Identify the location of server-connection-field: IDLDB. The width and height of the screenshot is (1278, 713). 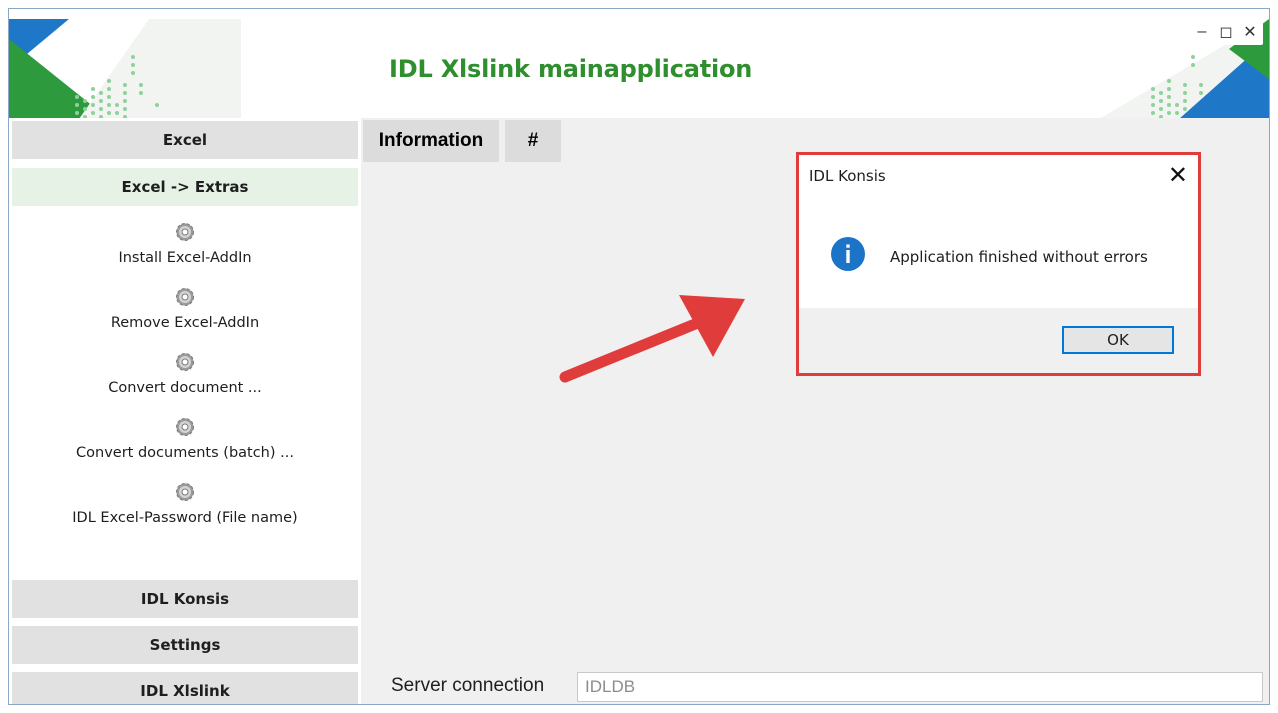
(920, 687).